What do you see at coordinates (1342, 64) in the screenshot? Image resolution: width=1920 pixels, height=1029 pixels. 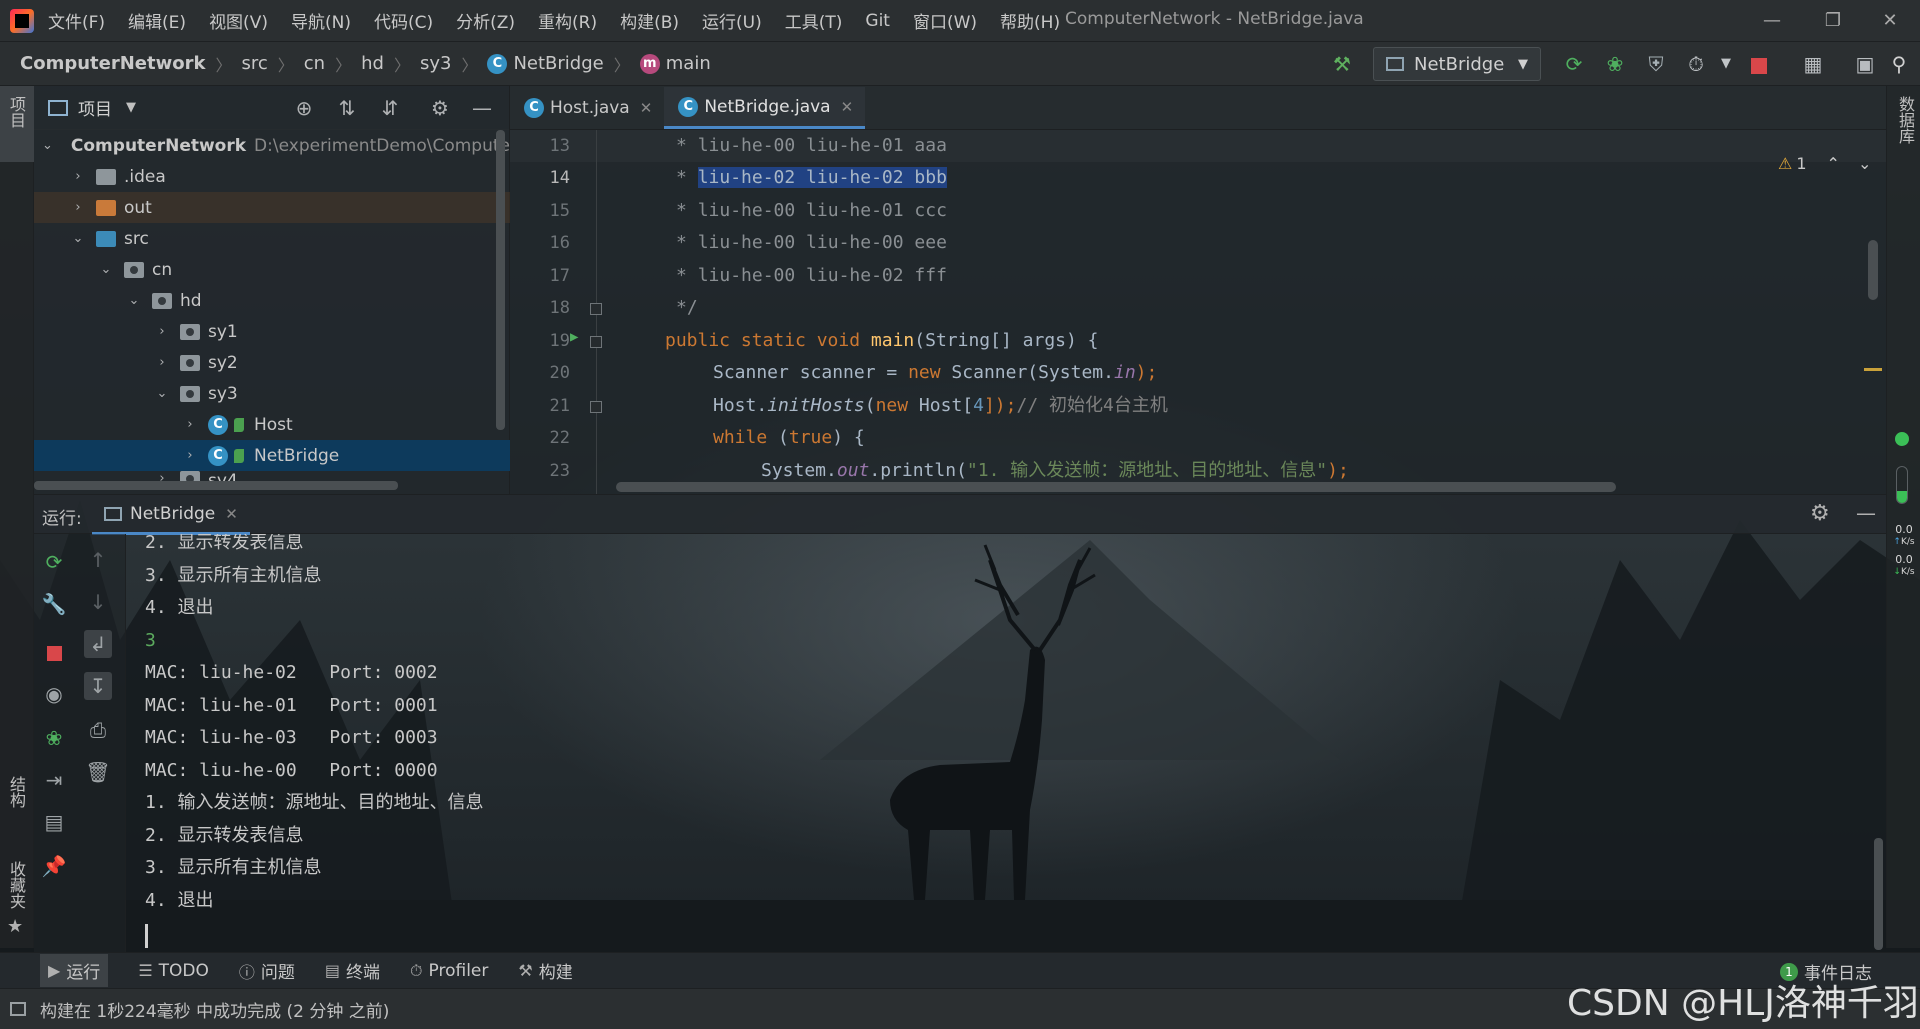 I see `build-hammer-icon: ⚒` at bounding box center [1342, 64].